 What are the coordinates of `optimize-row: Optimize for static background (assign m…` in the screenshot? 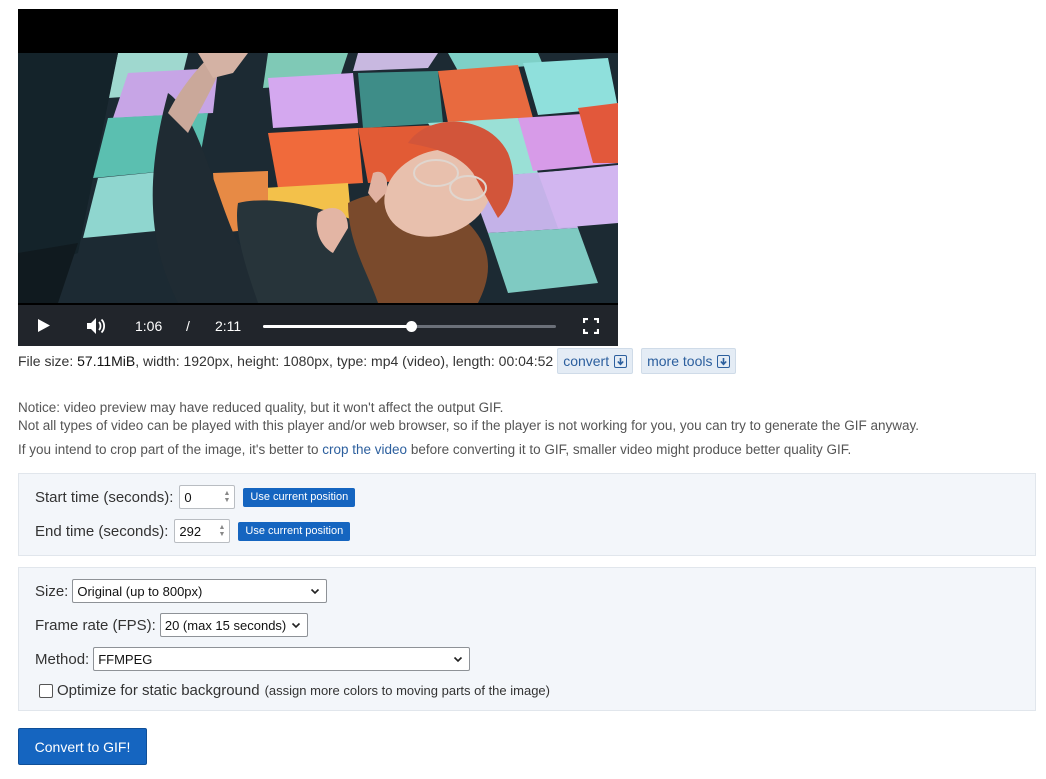 It's located at (291, 690).